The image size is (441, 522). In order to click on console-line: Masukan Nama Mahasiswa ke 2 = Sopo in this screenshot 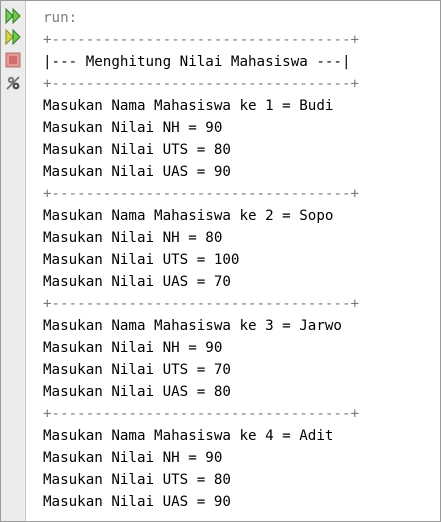, I will do `click(188, 216)`.